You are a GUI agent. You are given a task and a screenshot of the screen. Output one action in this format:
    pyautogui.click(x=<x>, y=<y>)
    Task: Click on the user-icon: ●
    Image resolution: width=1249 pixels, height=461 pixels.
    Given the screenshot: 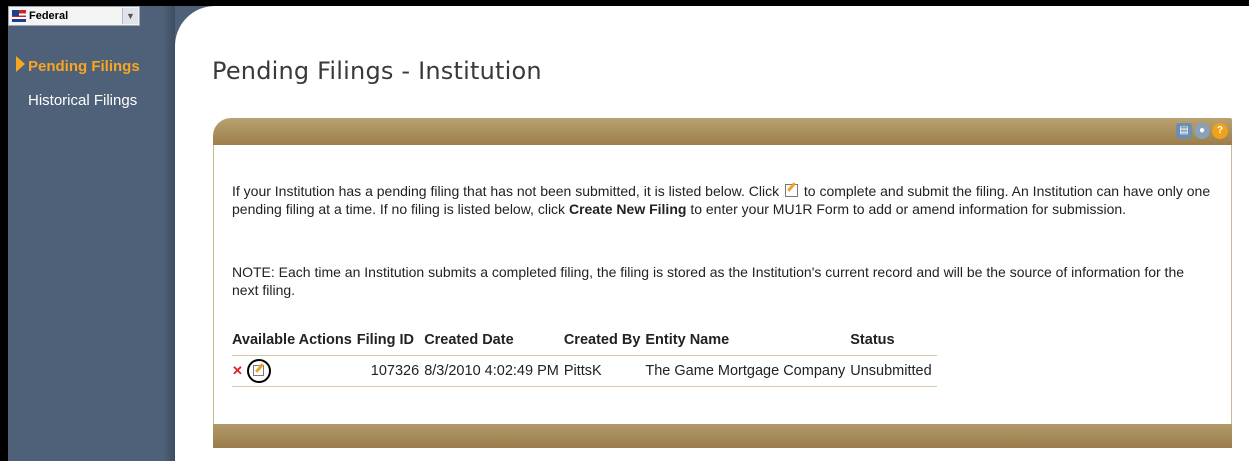 What is the action you would take?
    pyautogui.click(x=1202, y=131)
    